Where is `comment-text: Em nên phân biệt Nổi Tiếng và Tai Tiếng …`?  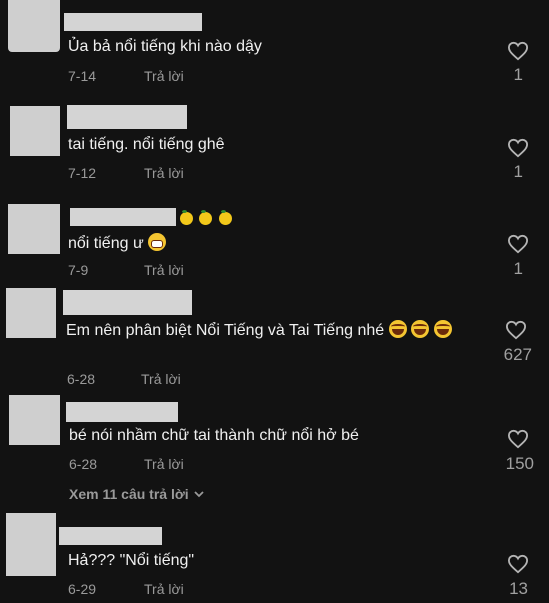
comment-text: Em nên phân biệt Nổi Tiếng và Tai Tiếng … is located at coordinates (276, 331).